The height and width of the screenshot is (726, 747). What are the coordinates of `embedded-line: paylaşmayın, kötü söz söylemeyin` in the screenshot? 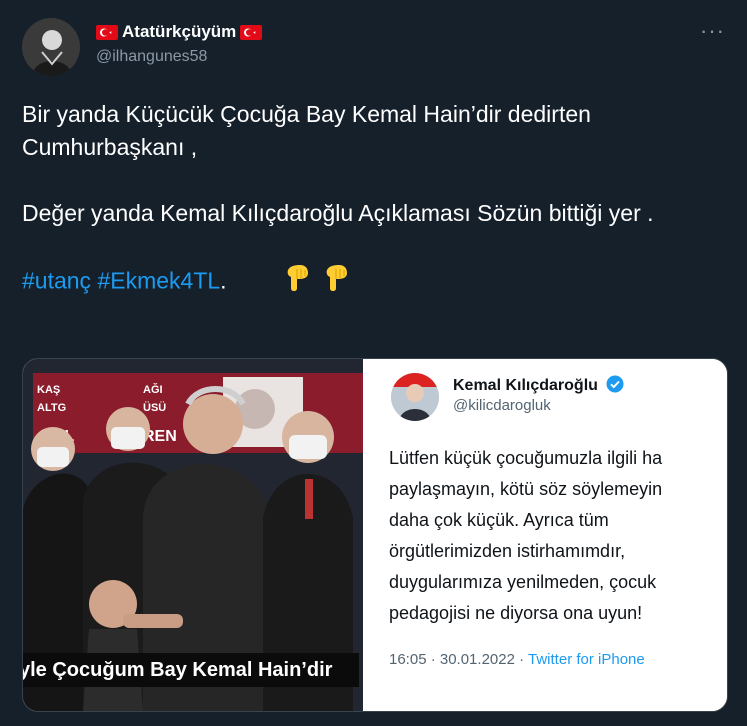 It's located at (526, 489).